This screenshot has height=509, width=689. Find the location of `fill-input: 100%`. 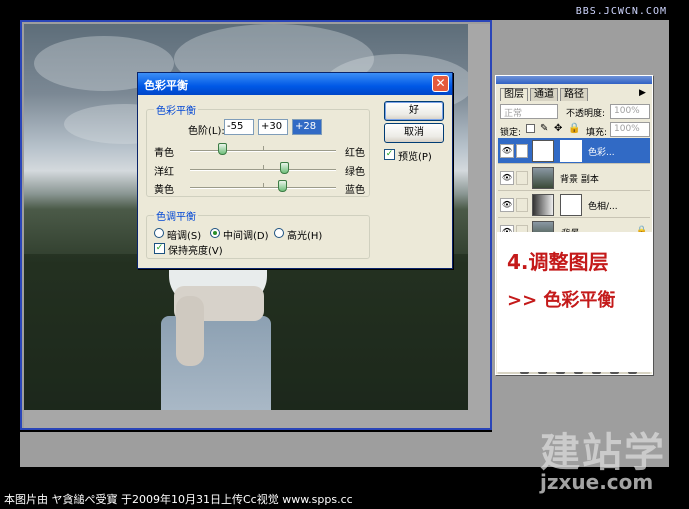

fill-input: 100% is located at coordinates (630, 129).